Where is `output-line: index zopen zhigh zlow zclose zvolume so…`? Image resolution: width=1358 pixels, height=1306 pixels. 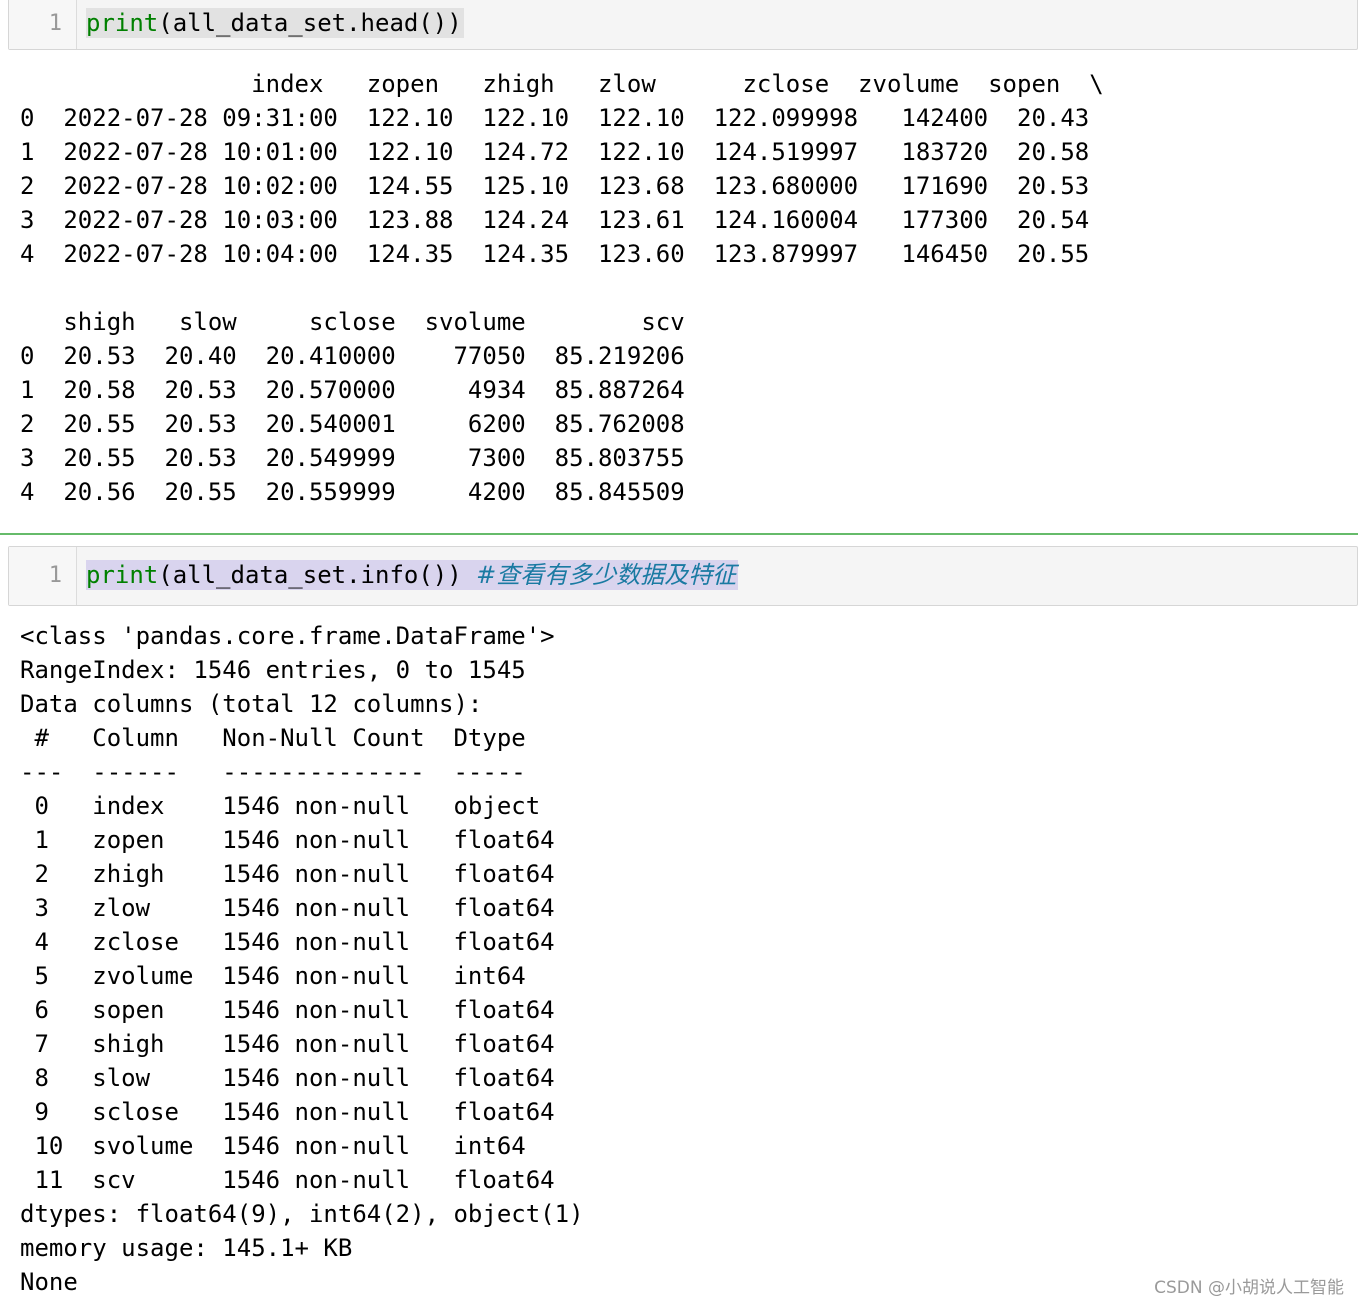
output-line: index zopen zhigh zlow zclose zvolume so… is located at coordinates (562, 84).